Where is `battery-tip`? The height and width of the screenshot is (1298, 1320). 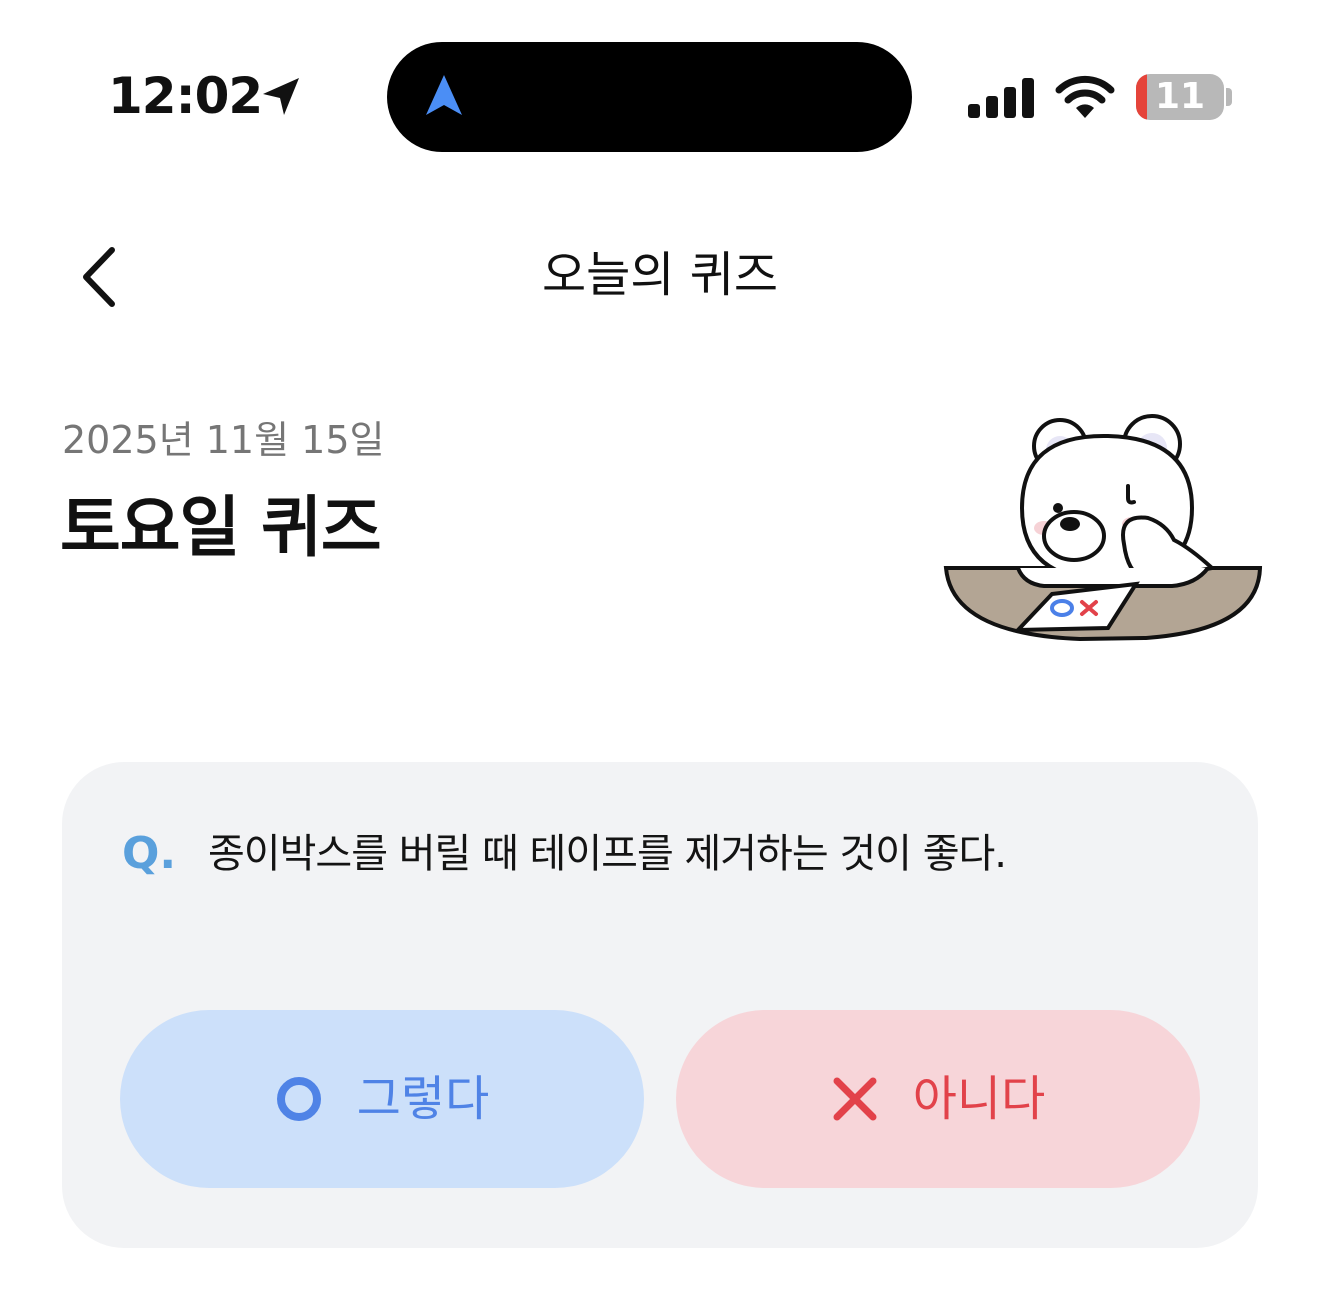
battery-tip is located at coordinates (1229, 97).